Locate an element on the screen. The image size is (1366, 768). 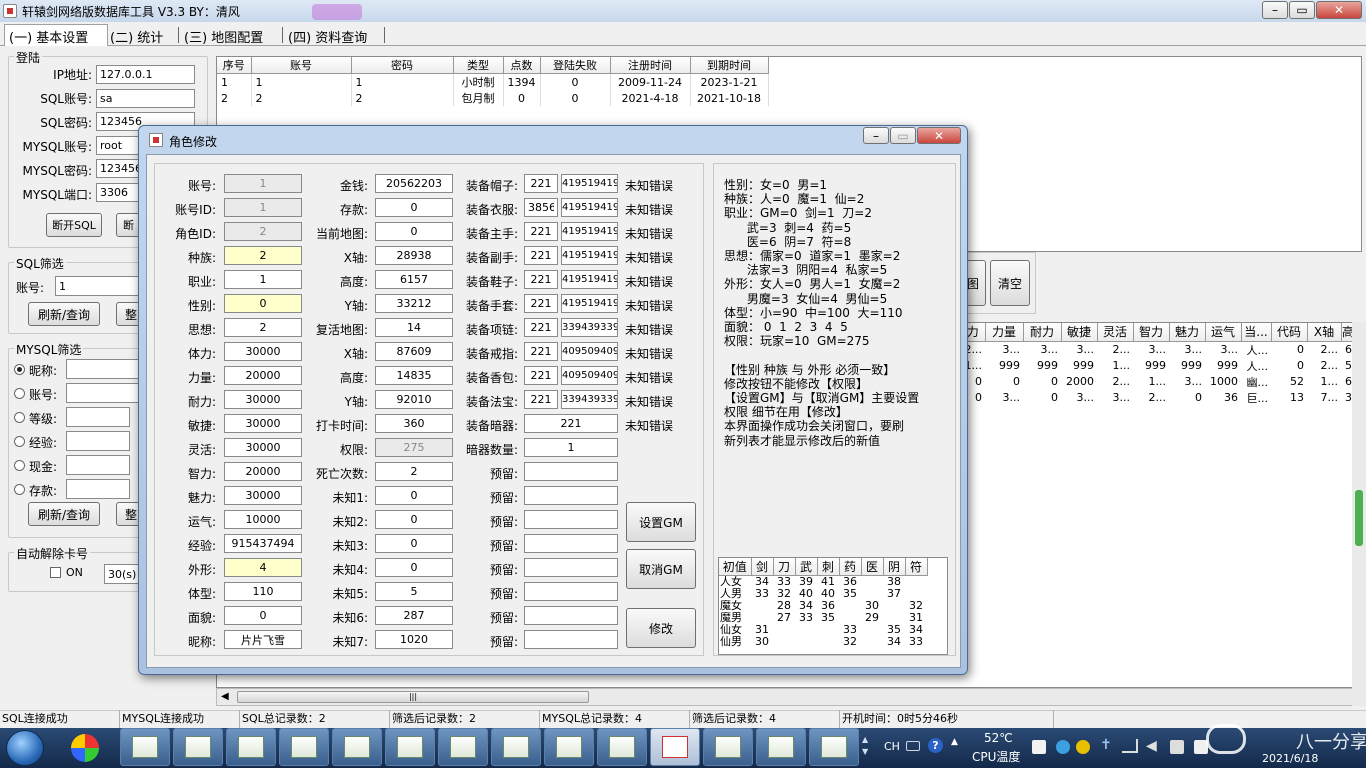
auto-unlock-checkbox is located at coordinates (55, 572).